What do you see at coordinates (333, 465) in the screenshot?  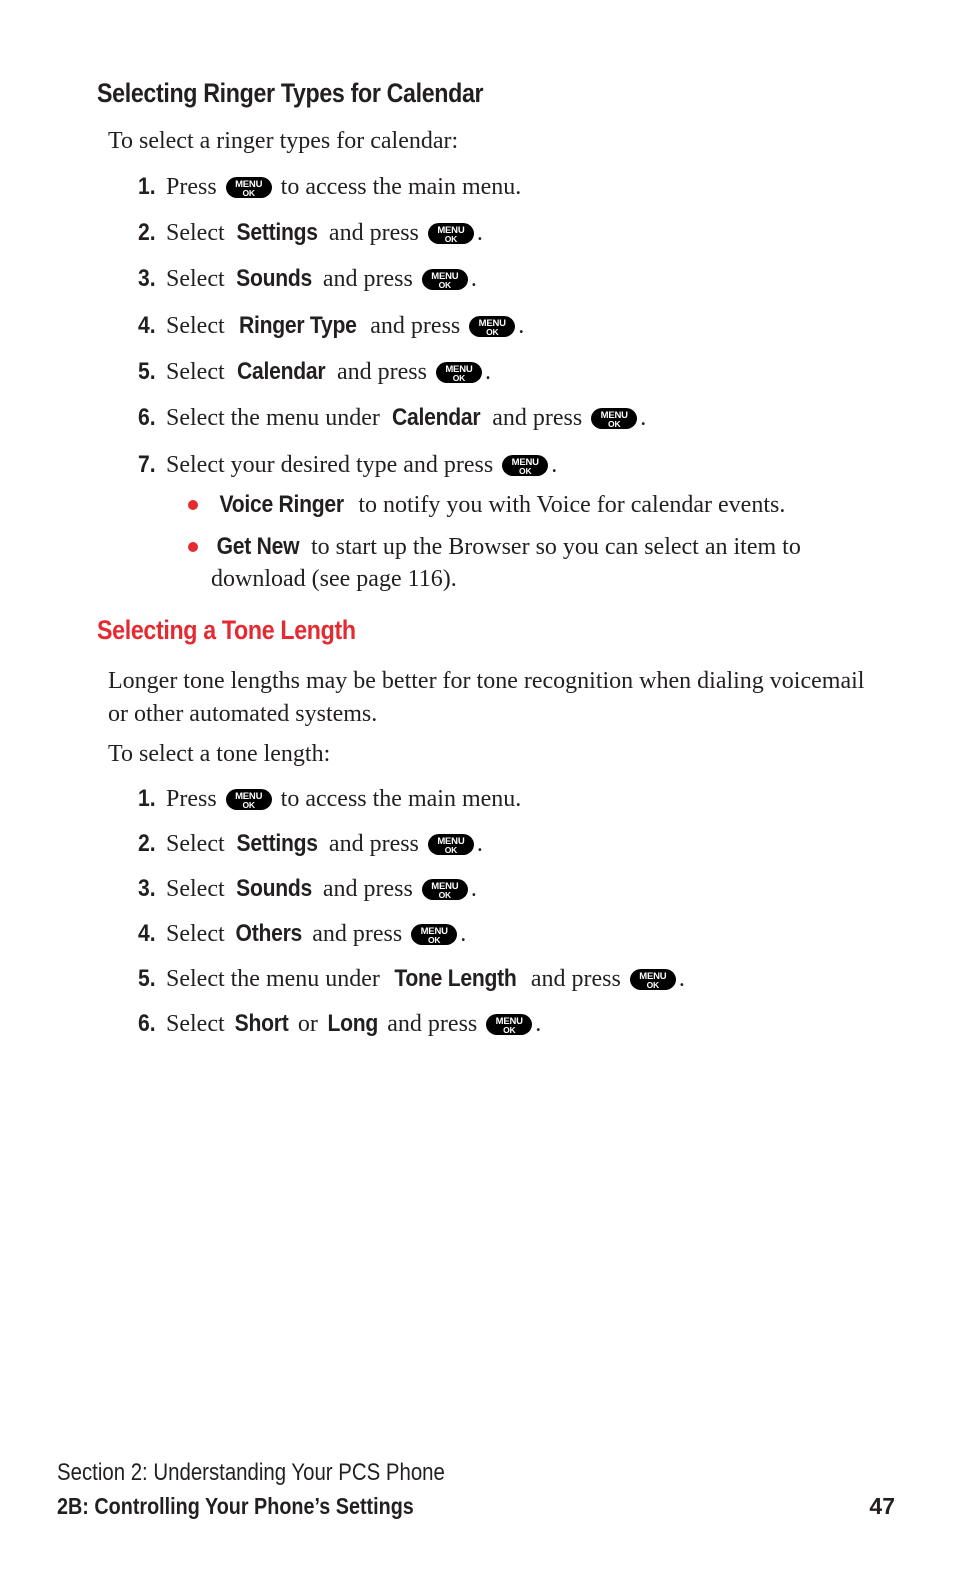 I see `list-text-pre: Select your desired type and press` at bounding box center [333, 465].